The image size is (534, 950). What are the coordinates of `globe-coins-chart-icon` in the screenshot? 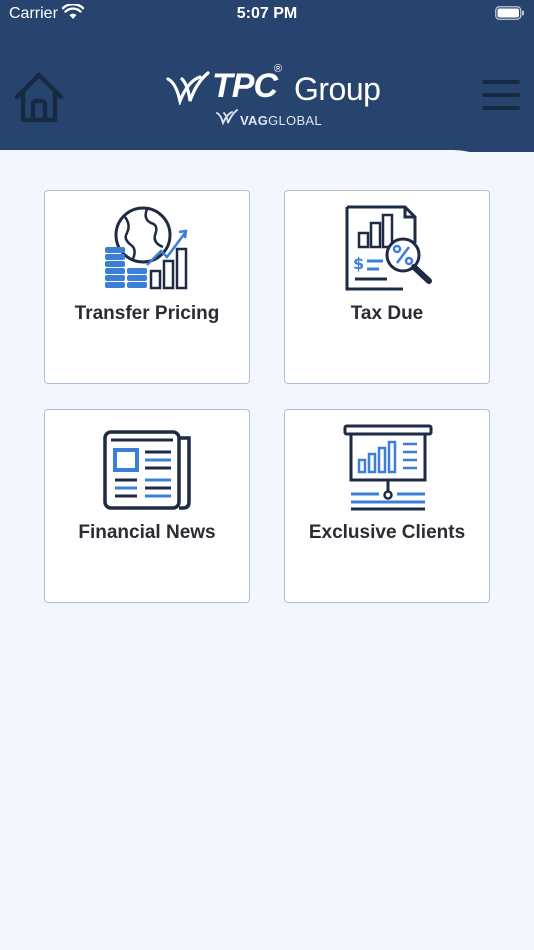 It's located at (146, 248).